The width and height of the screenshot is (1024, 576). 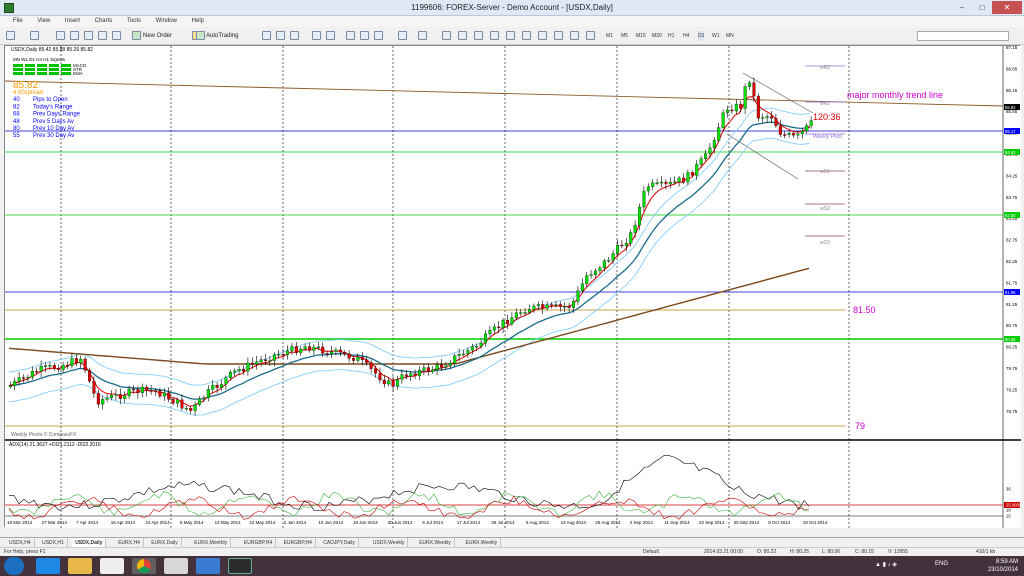 I want to click on close-button: ✕, so click(x=1007, y=7).